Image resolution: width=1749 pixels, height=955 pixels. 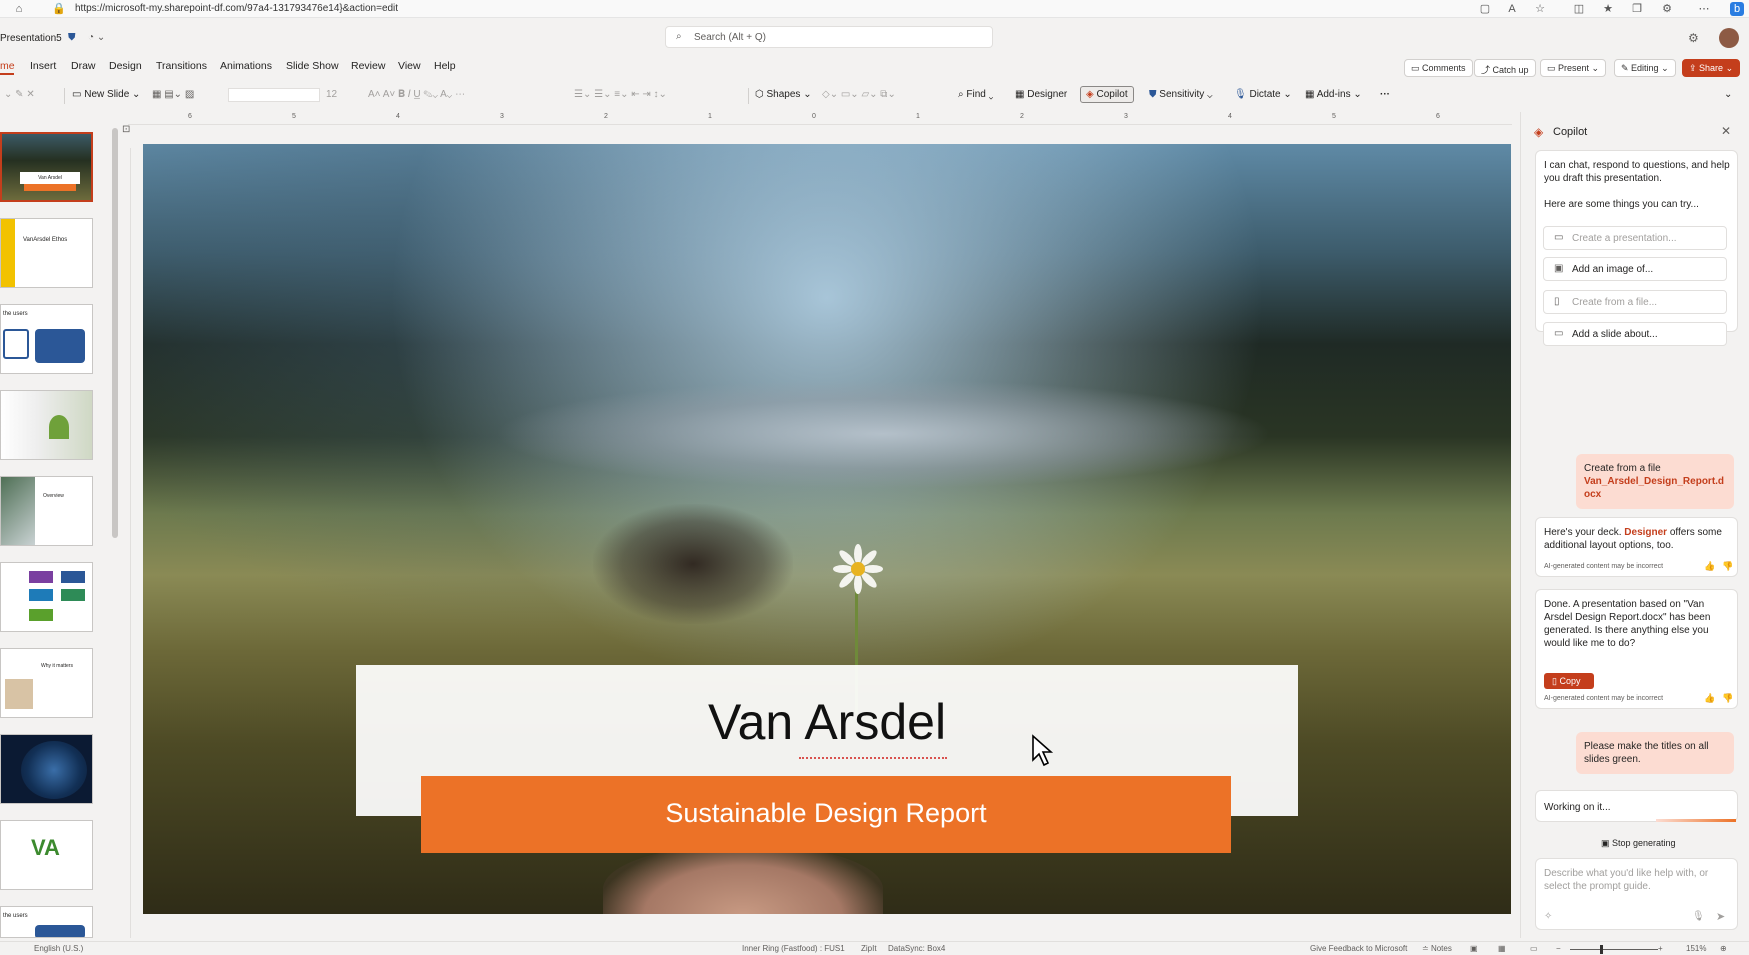 I want to click on paste-icon: ⌄ ✎ ✕, so click(x=19, y=94).